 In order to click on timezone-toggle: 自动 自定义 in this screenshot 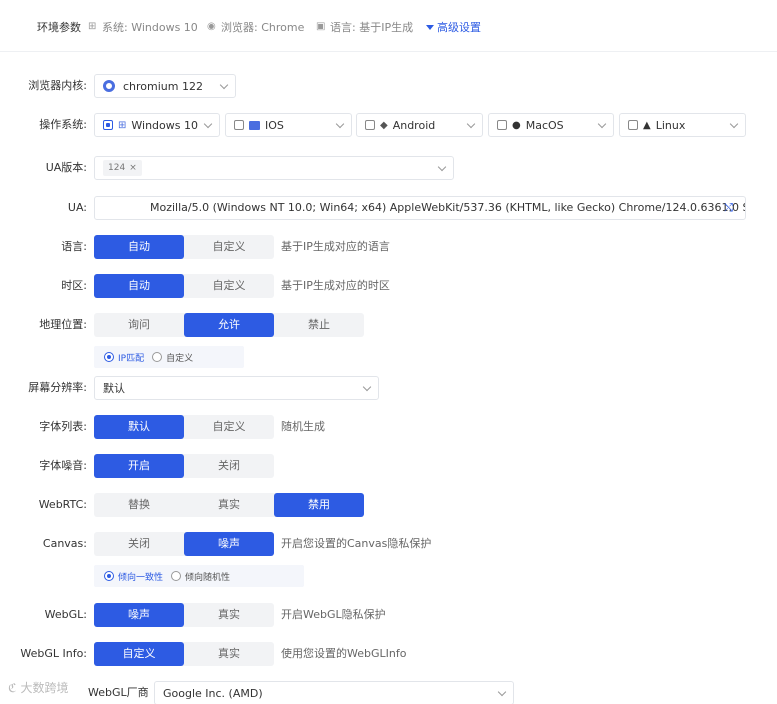, I will do `click(184, 286)`.